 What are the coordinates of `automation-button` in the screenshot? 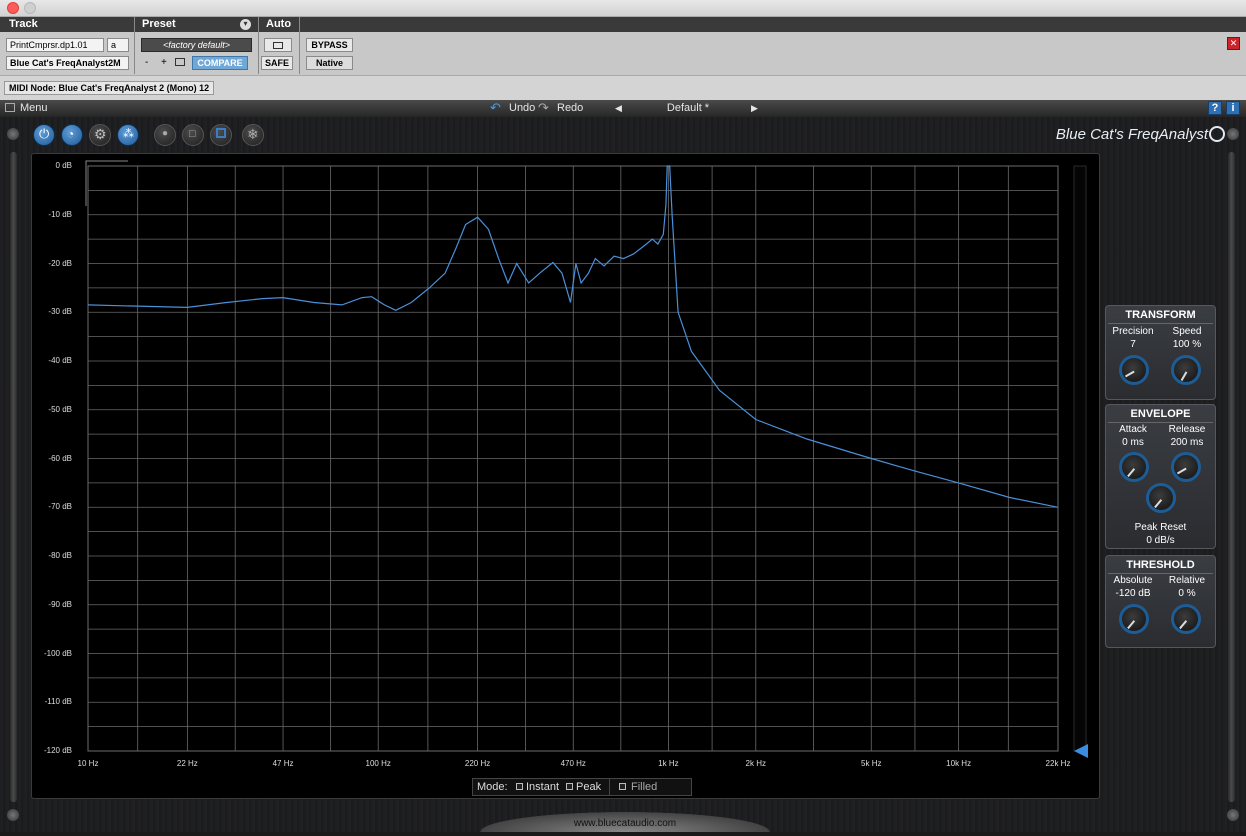 It's located at (278, 45).